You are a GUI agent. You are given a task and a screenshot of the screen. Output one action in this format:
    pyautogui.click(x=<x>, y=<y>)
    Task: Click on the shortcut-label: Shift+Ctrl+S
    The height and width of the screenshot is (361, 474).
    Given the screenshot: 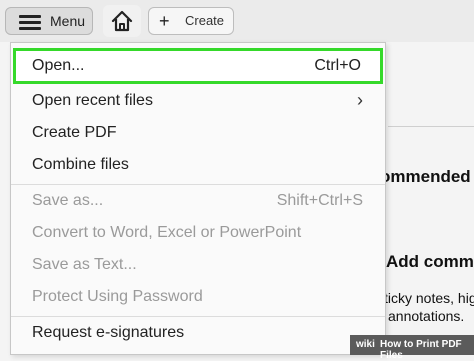 What is the action you would take?
    pyautogui.click(x=319, y=200)
    